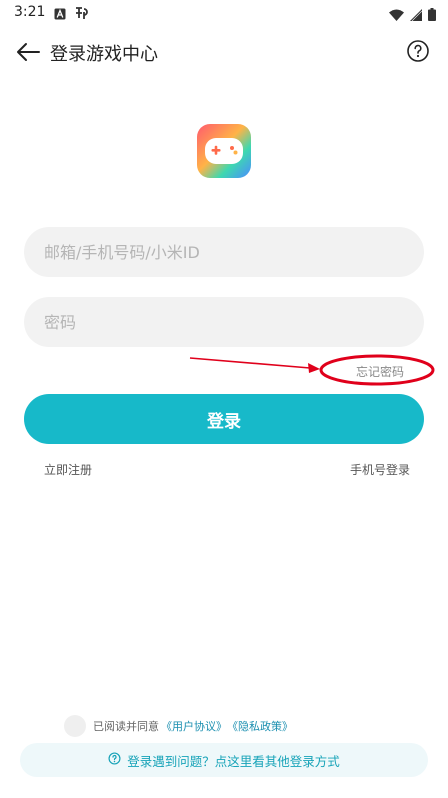  I want to click on forgot-password-link: 忘记密码, so click(380, 371).